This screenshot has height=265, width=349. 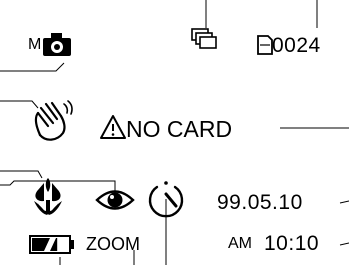 What do you see at coordinates (19, 104) in the screenshot?
I see `leader-line-stabilizer` at bounding box center [19, 104].